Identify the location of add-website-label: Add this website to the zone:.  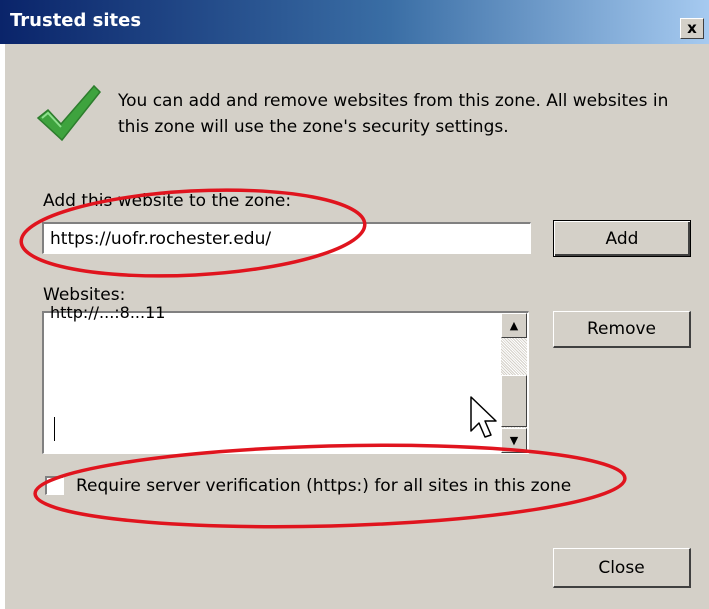
(167, 201).